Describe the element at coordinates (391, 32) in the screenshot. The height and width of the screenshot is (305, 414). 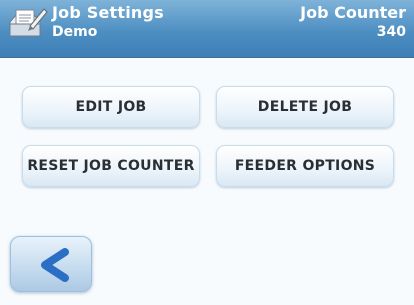
I see `job-counter-value: 340` at that location.